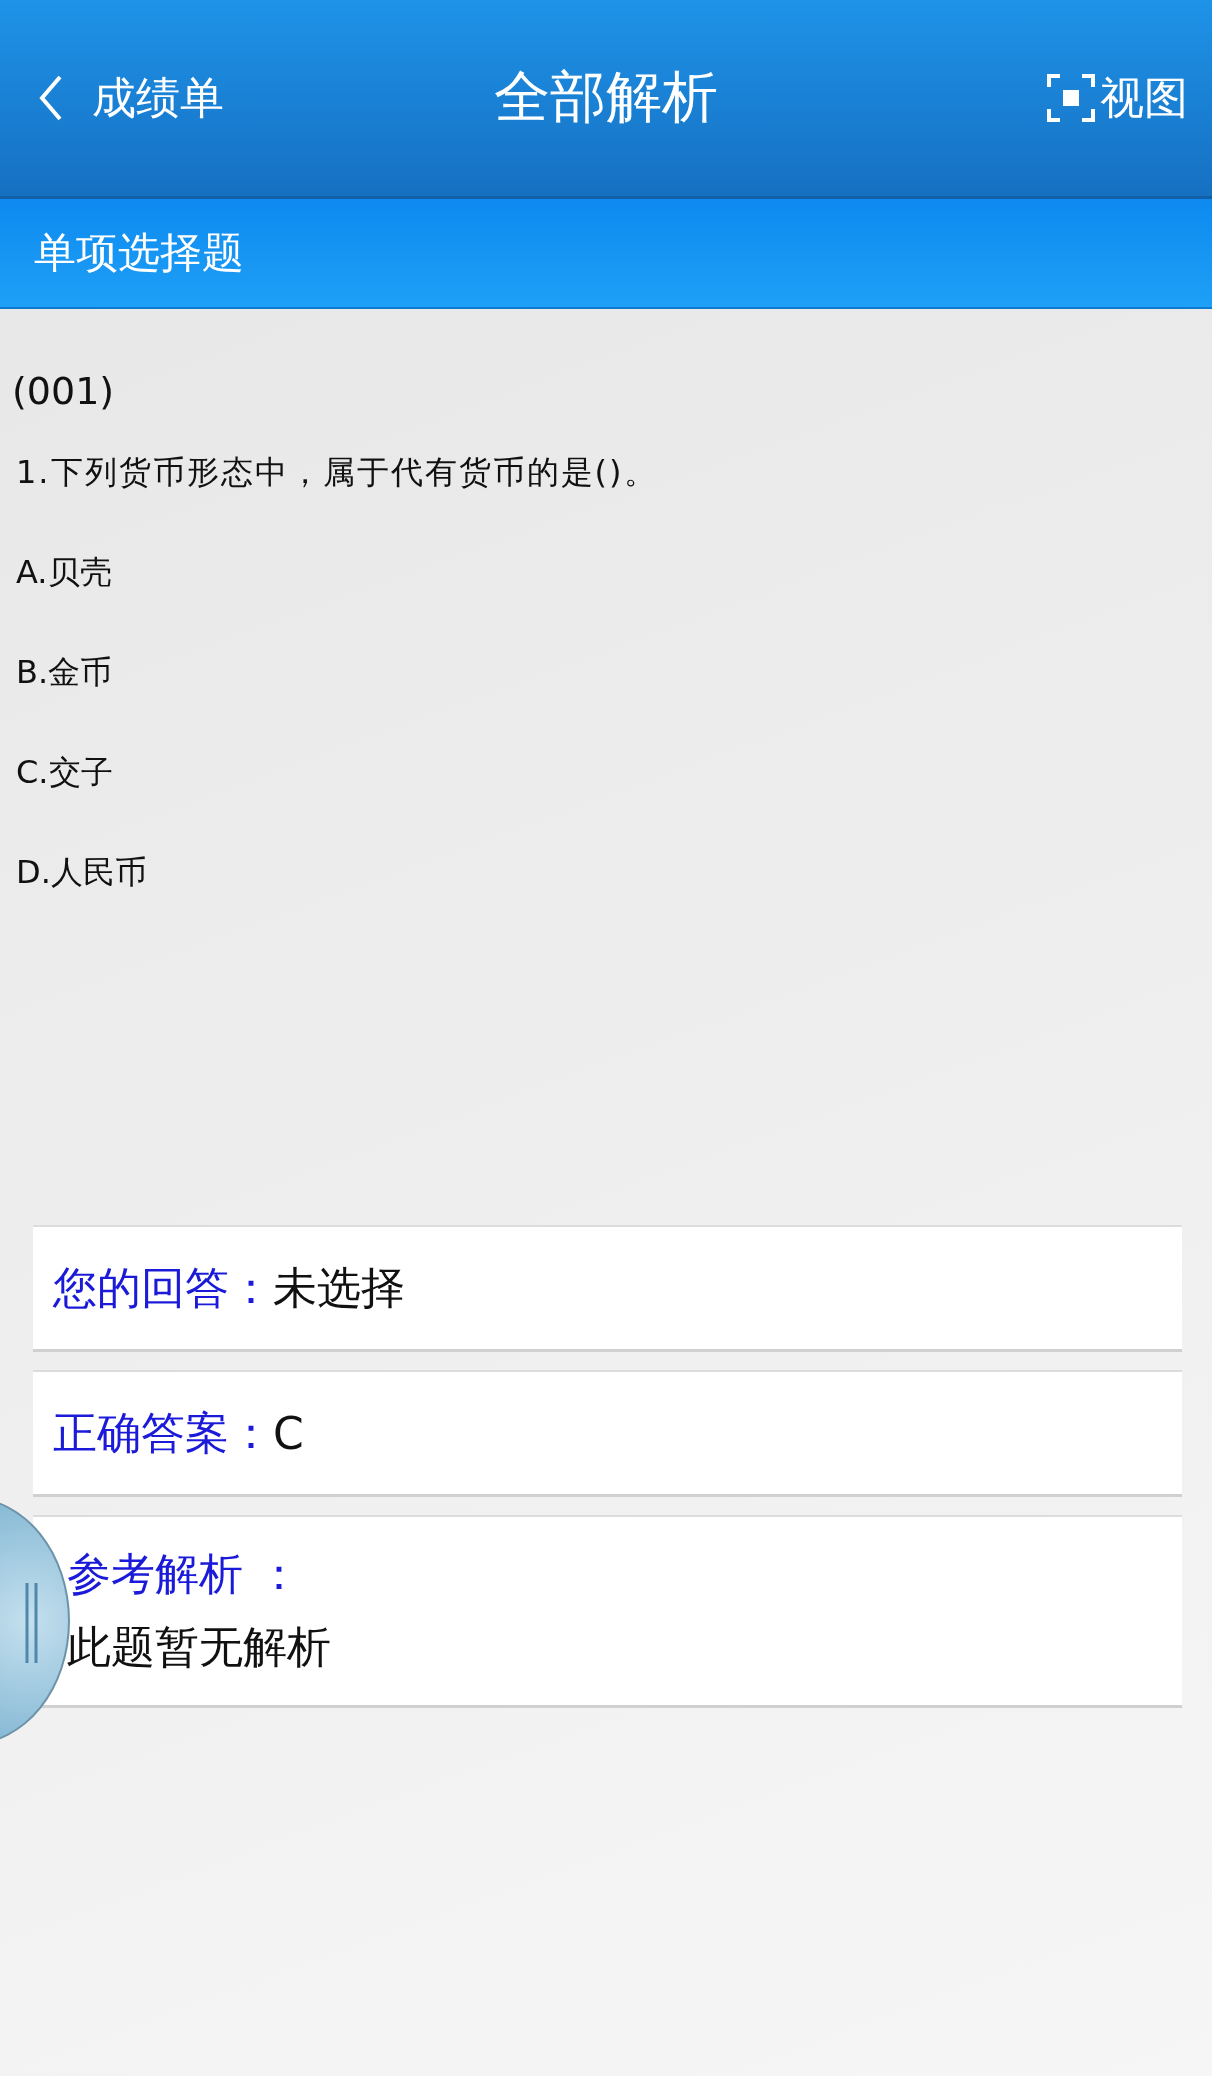 The width and height of the screenshot is (1212, 2076). I want to click on back-icon, so click(51, 98).